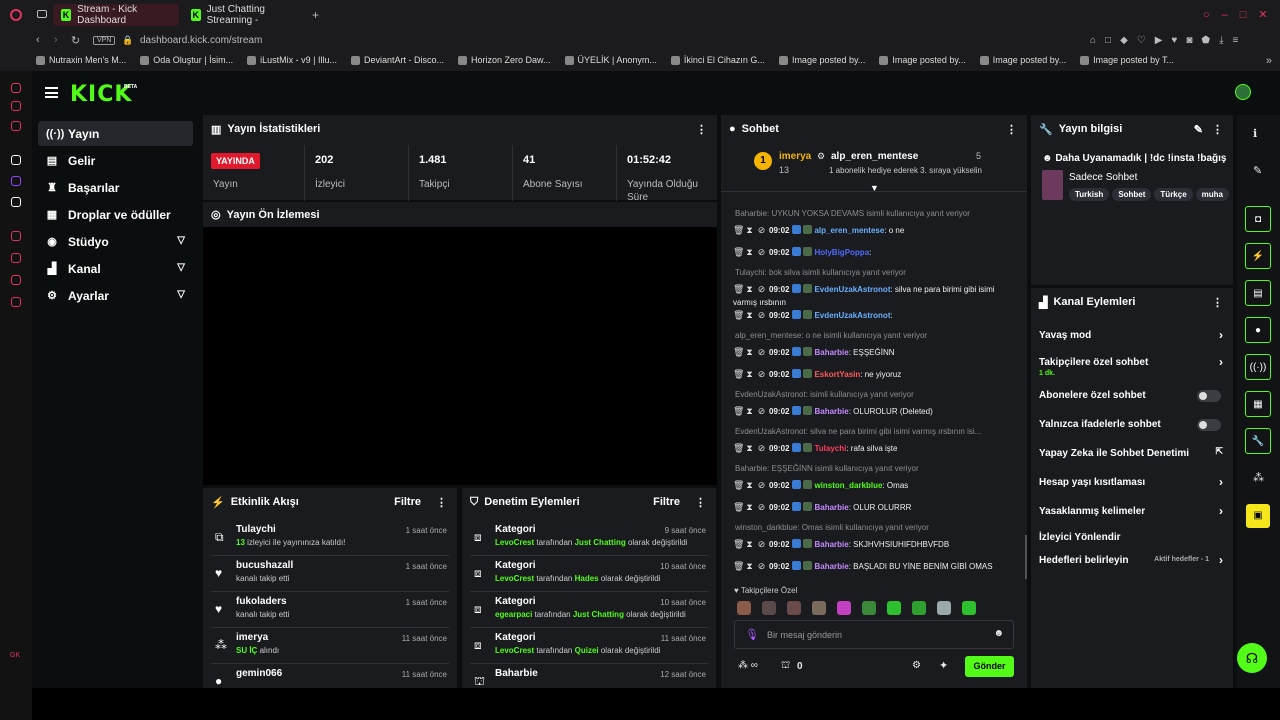 The image size is (1280, 720). I want to click on moderation-item: ⛫ Baharbie 12 saat önce, so click(589, 676).